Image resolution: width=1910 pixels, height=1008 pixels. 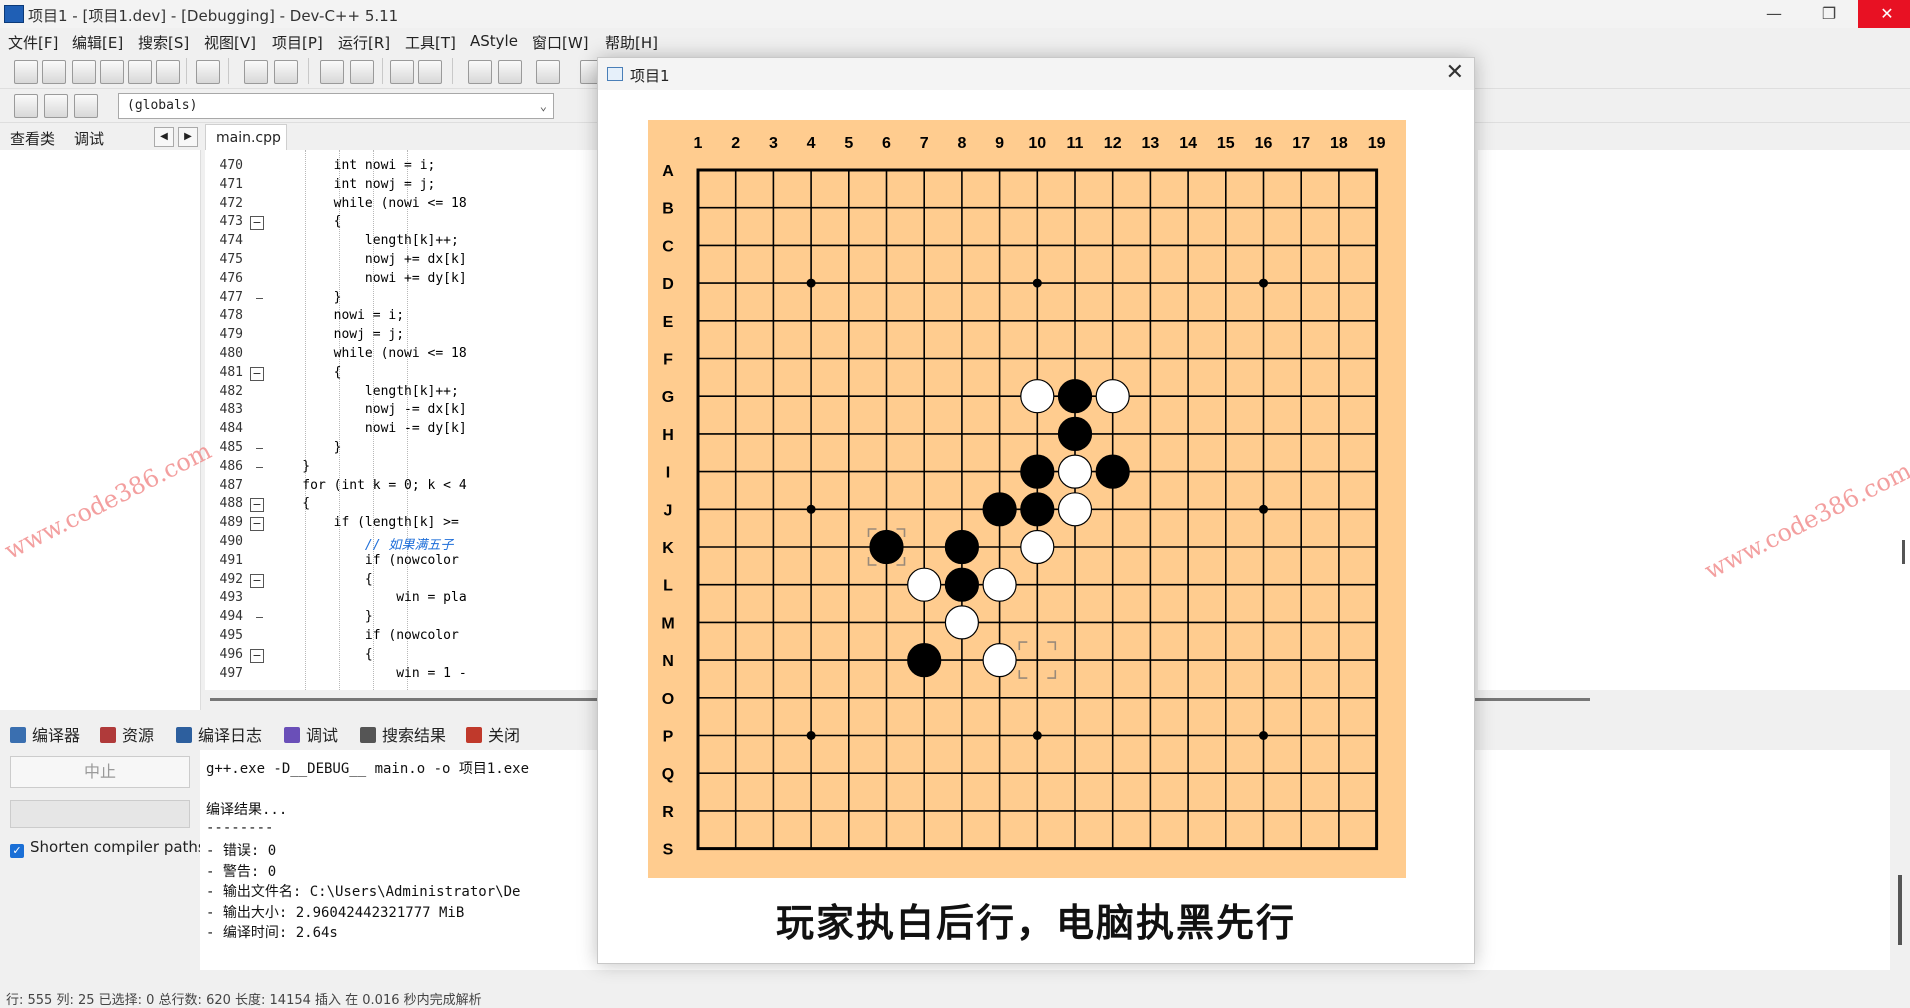 I want to click on log-line: - 警告: 0, so click(x=241, y=871).